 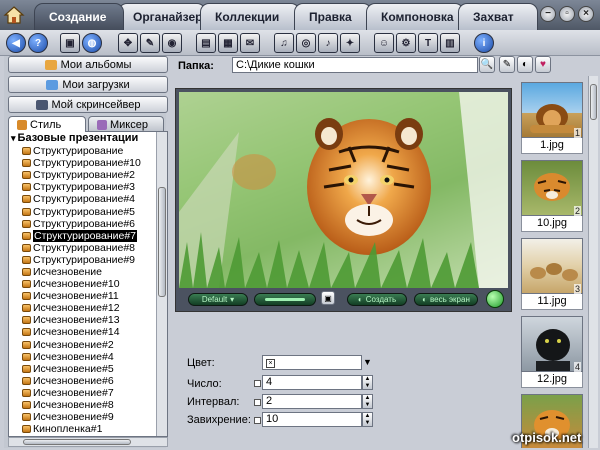 What do you see at coordinates (88, 211) in the screenshot?
I see `list-item: Структурирование#5` at bounding box center [88, 211].